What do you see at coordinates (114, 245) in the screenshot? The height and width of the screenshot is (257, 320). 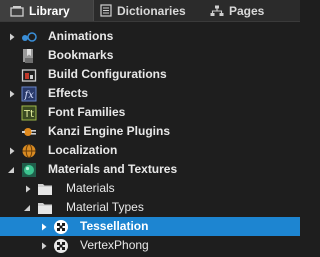 I see `tree-item-label: VertexPhong` at bounding box center [114, 245].